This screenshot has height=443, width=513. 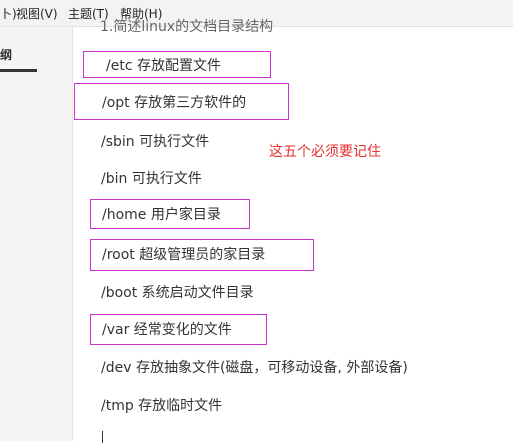 What do you see at coordinates (162, 406) in the screenshot?
I see `line-tmp: /tmp 存放临时文件` at bounding box center [162, 406].